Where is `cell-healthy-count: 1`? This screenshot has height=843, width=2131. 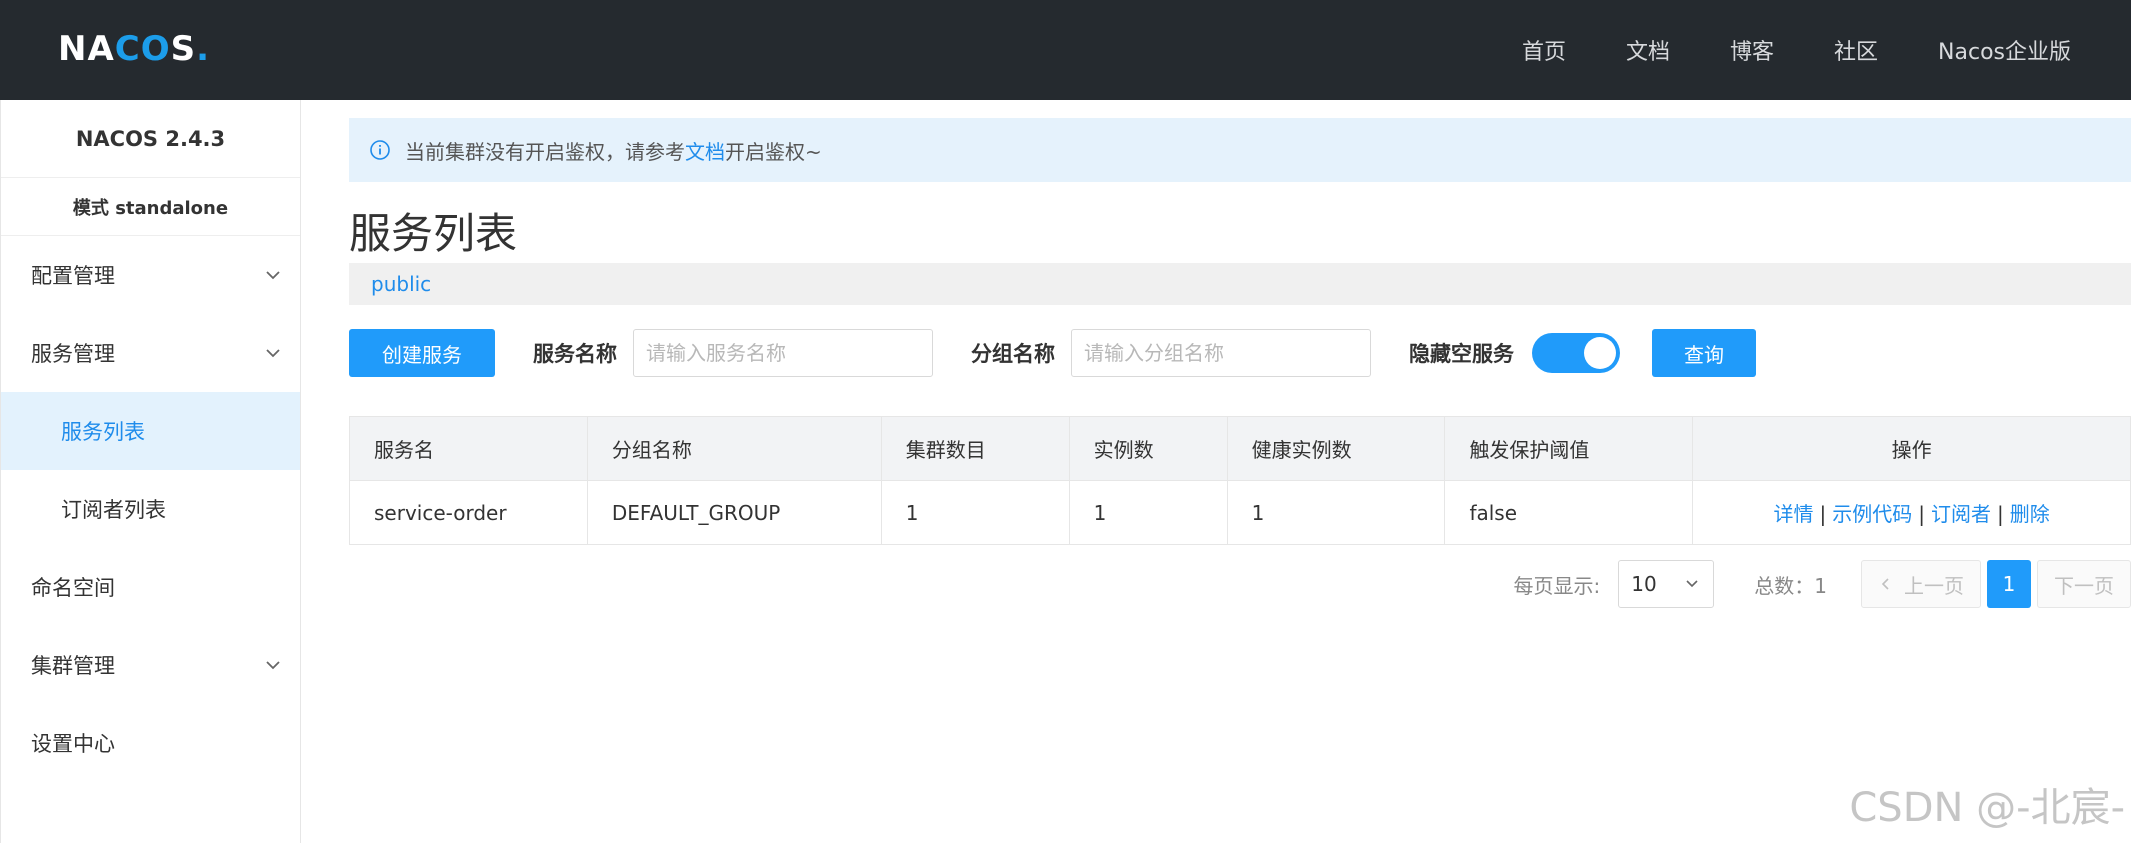
cell-healthy-count: 1 is located at coordinates (1336, 512).